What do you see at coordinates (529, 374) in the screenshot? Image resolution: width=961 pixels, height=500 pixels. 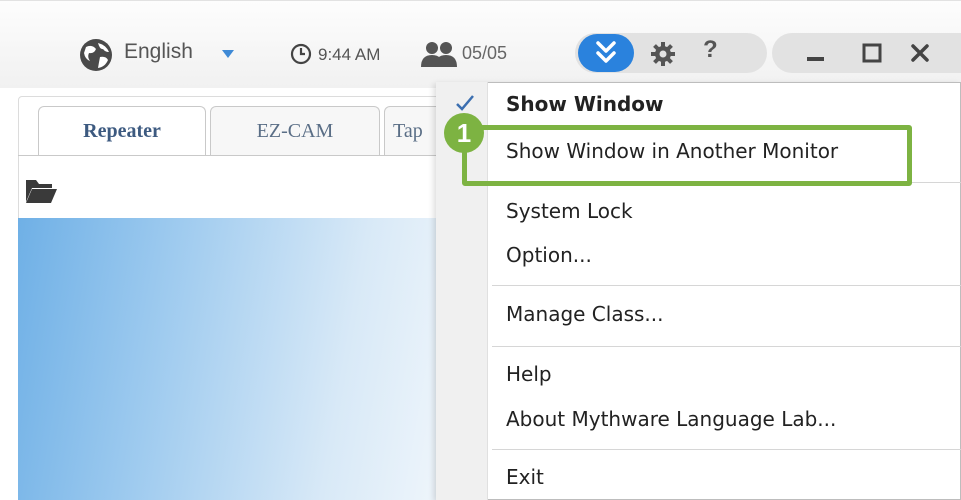 I see `menu-item-help: Help` at bounding box center [529, 374].